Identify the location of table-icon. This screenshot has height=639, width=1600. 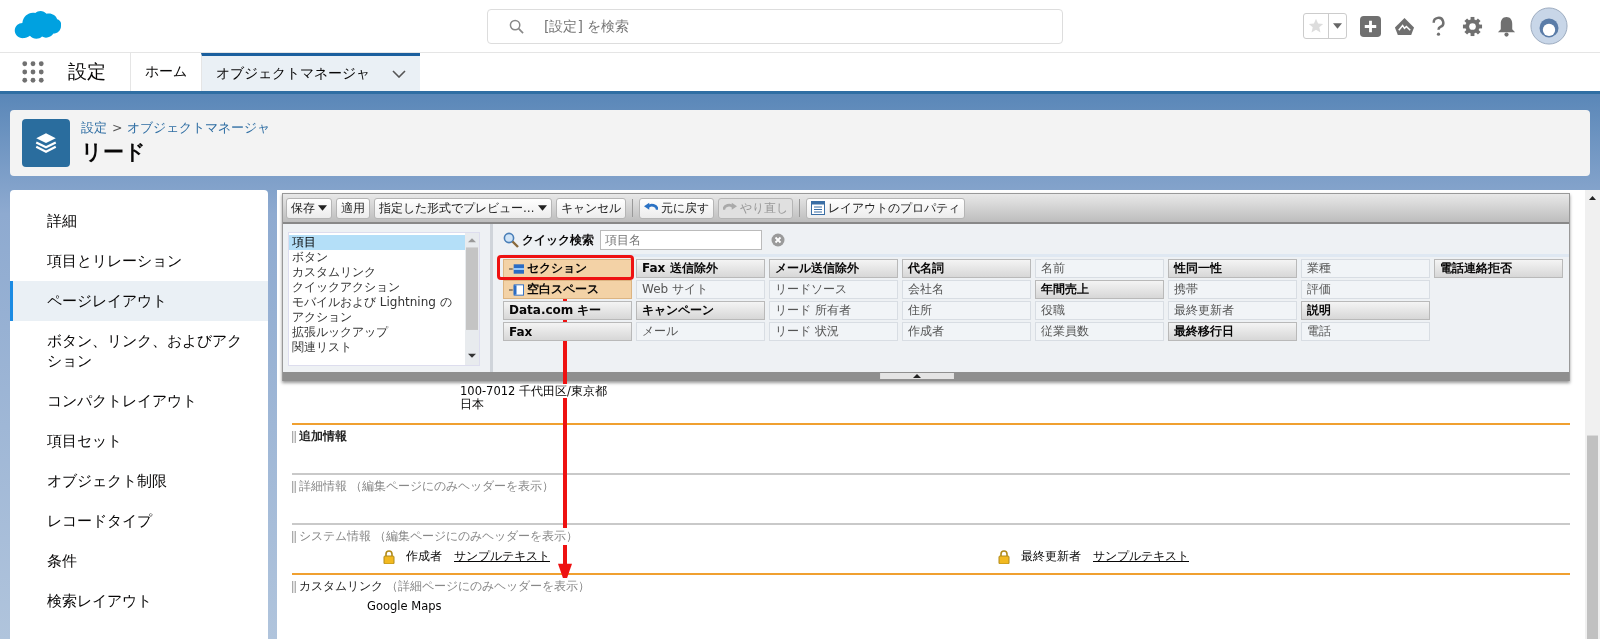
(817, 208).